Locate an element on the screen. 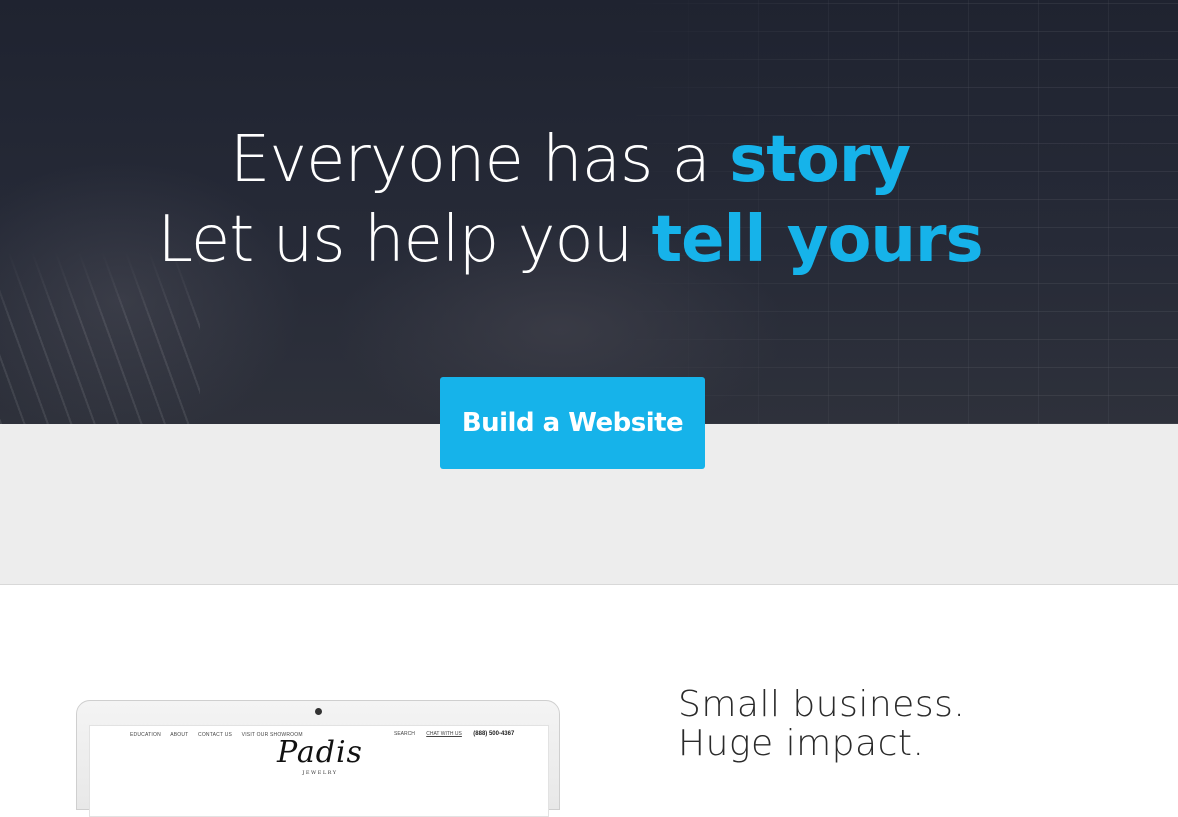 Image resolution: width=1178 pixels, height=817 pixels. preview-utility-bar: SEARCH CHAT WITH US (888) 500-4367 is located at coordinates (459, 734).